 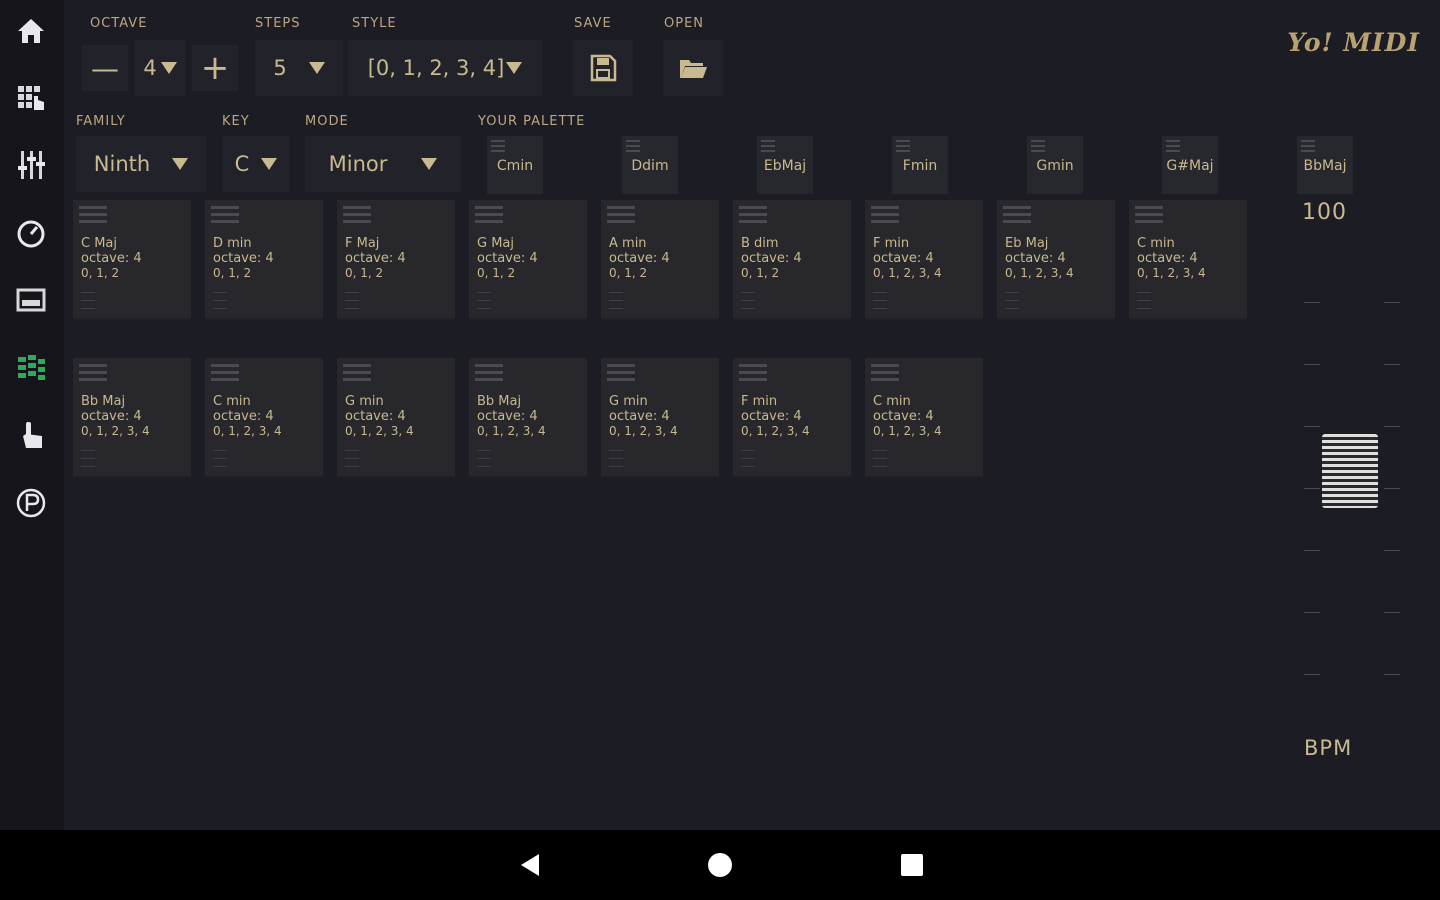 I want to click on square-recents-icon, so click(x=912, y=865).